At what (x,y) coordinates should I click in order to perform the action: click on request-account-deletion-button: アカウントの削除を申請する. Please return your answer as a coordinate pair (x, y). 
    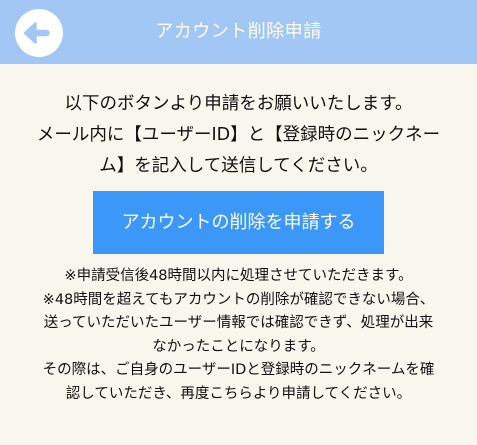
    Looking at the image, I should click on (238, 222).